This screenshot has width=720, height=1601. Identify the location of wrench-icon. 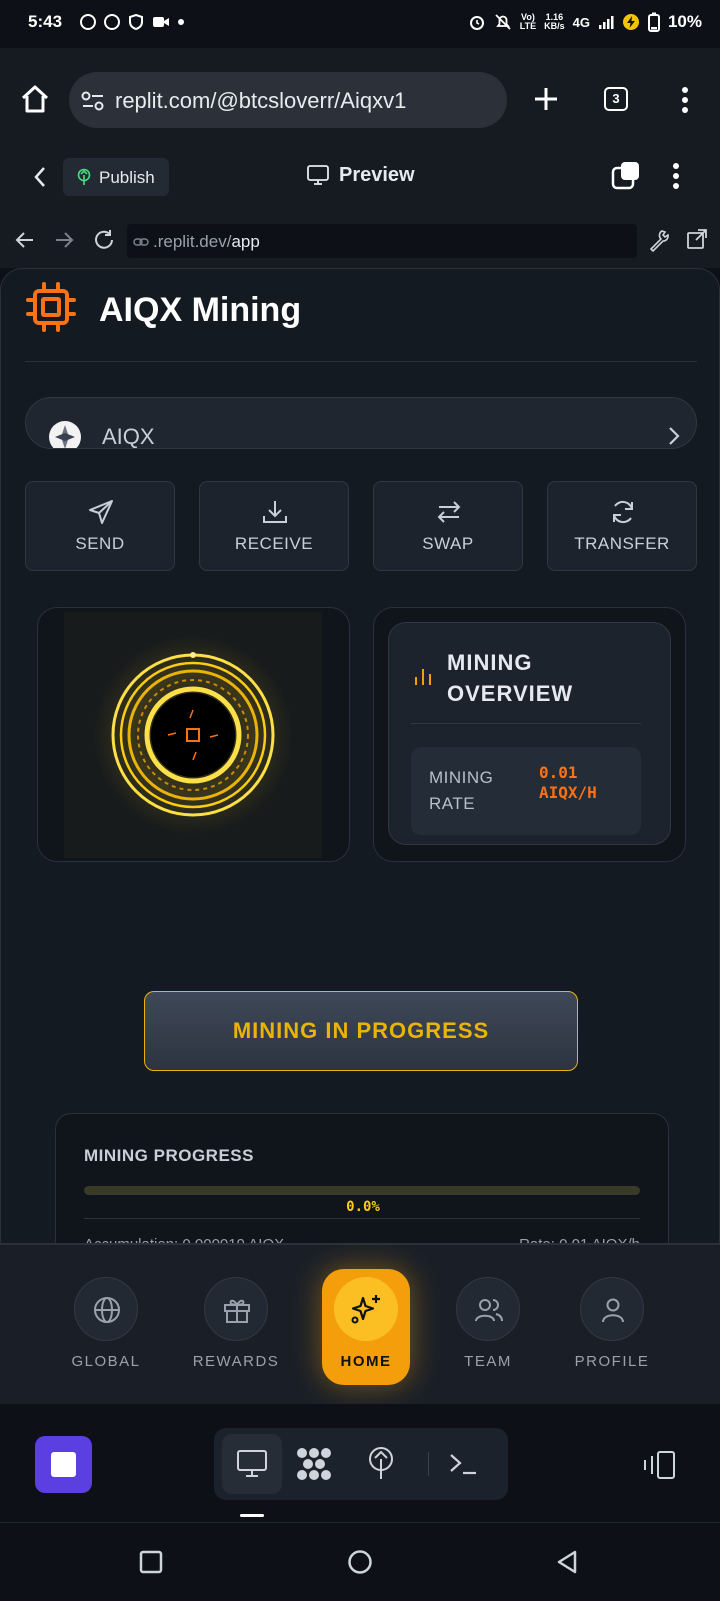
(659, 240).